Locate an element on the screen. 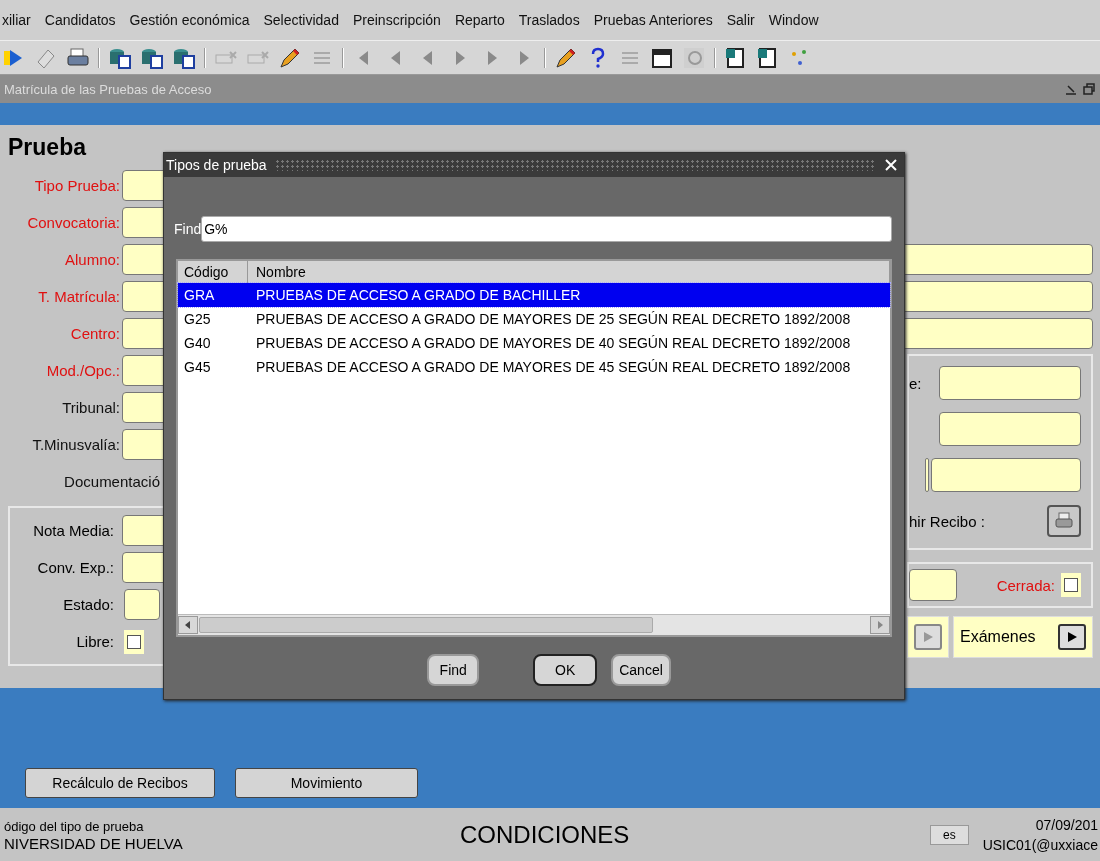 This screenshot has width=1100, height=861. menu-item: Window is located at coordinates (793, 20).